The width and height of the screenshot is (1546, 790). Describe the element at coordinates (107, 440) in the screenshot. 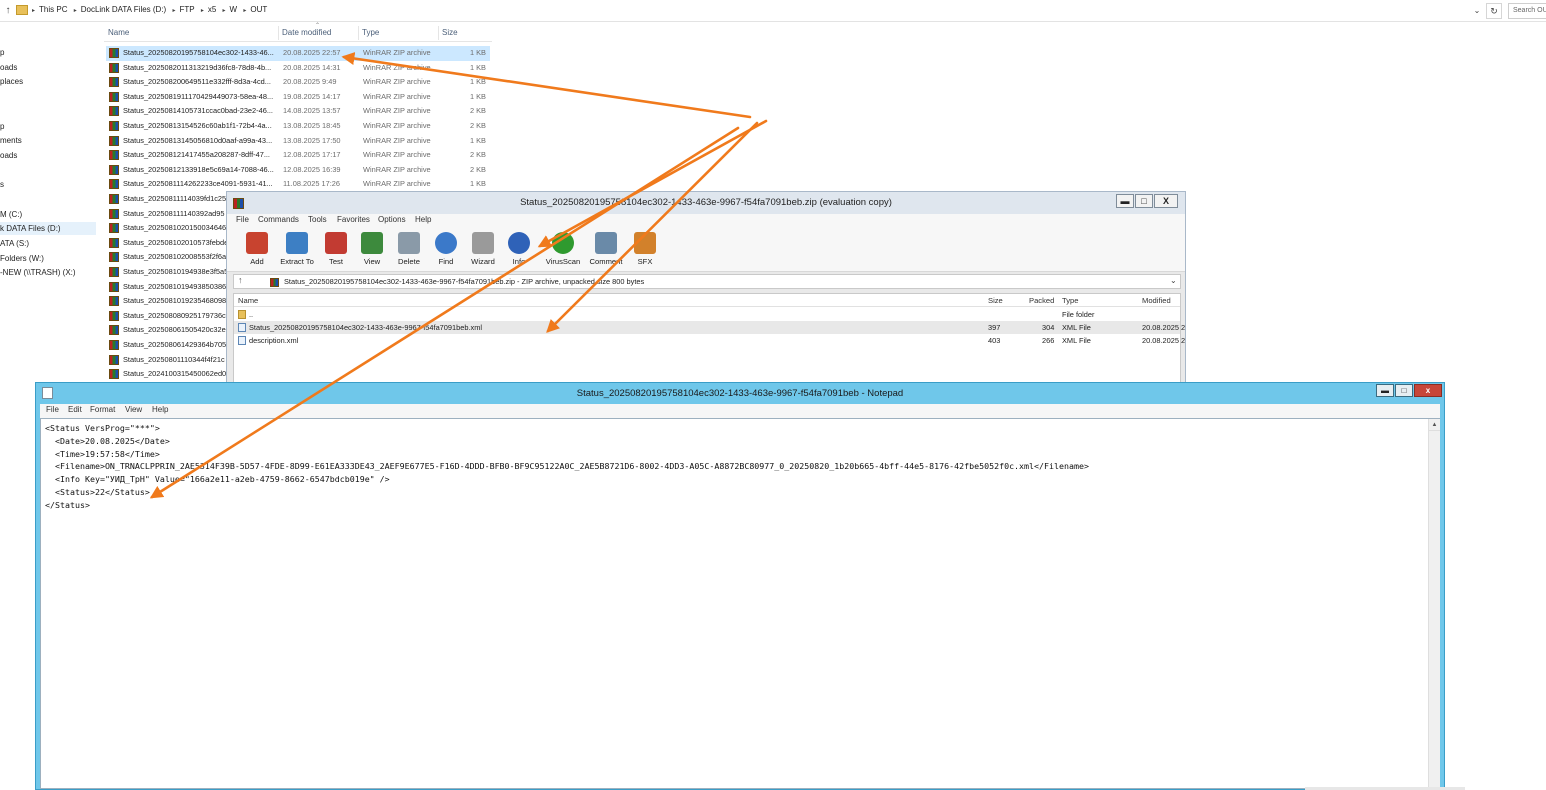

I see `text-line: <Date>20.08.2025</Date>` at that location.